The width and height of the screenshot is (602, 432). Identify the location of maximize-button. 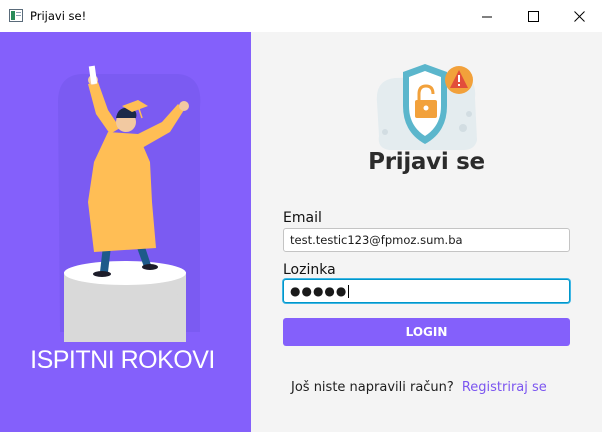
(533, 16).